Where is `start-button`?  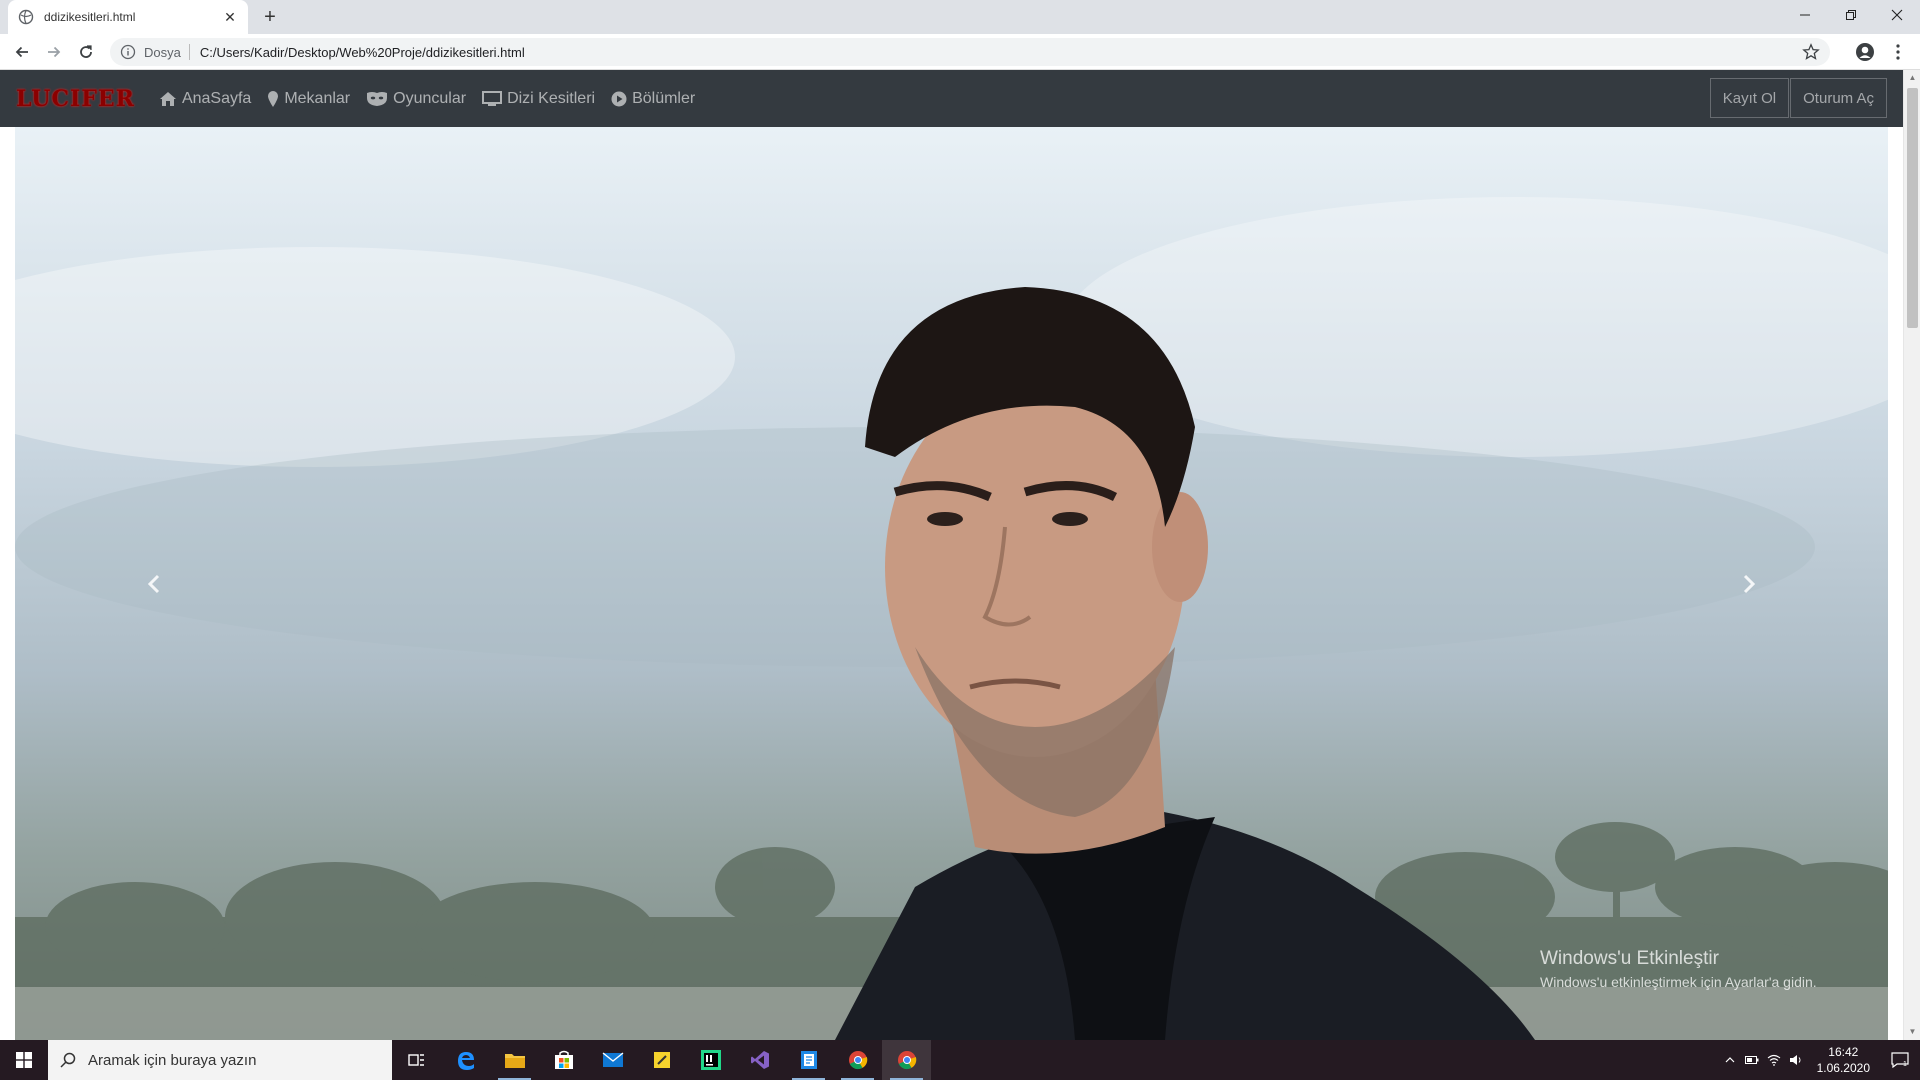 start-button is located at coordinates (24, 1060).